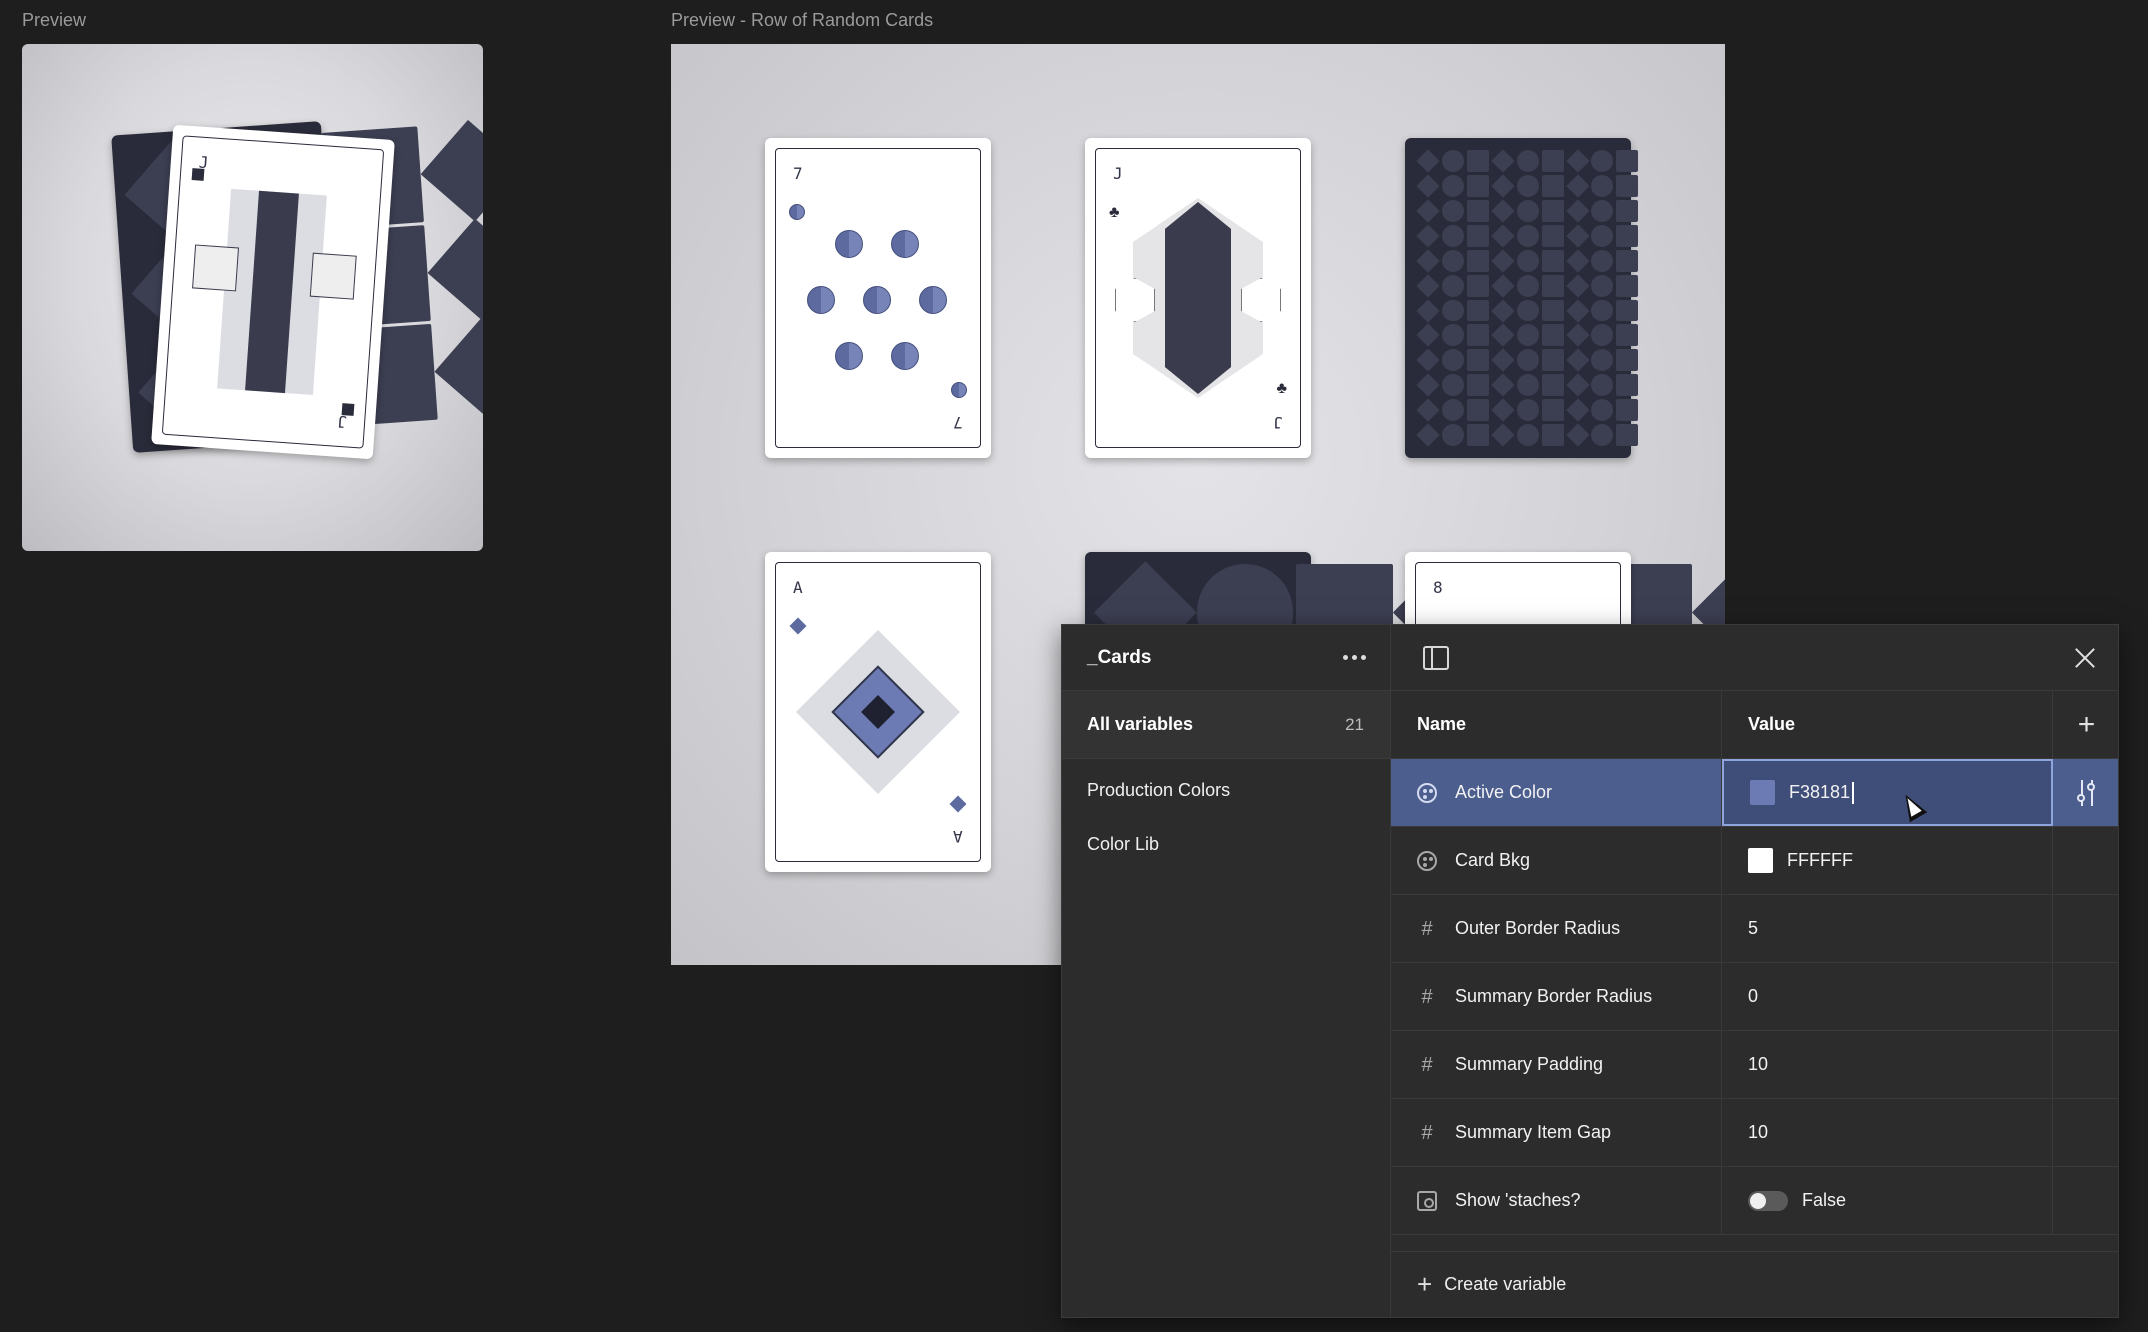  Describe the element at coordinates (1518, 1200) in the screenshot. I see `variable-name: Show 'staches?` at that location.